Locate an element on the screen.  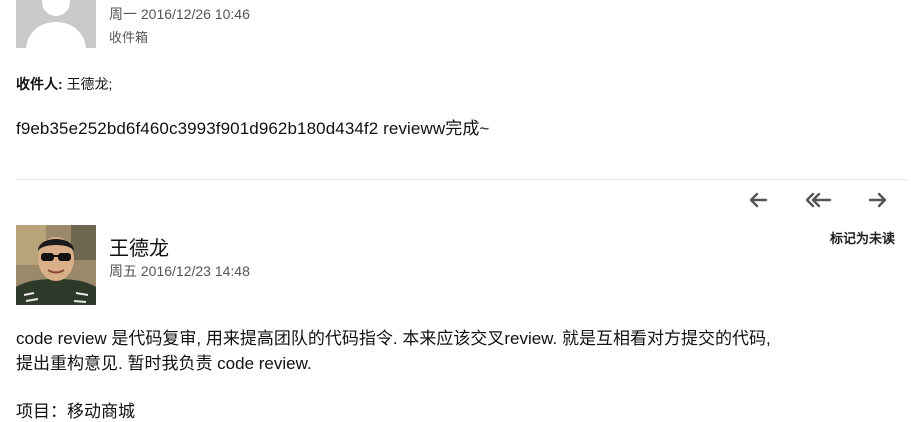
sender-avatar-placeholder is located at coordinates (56, 24).